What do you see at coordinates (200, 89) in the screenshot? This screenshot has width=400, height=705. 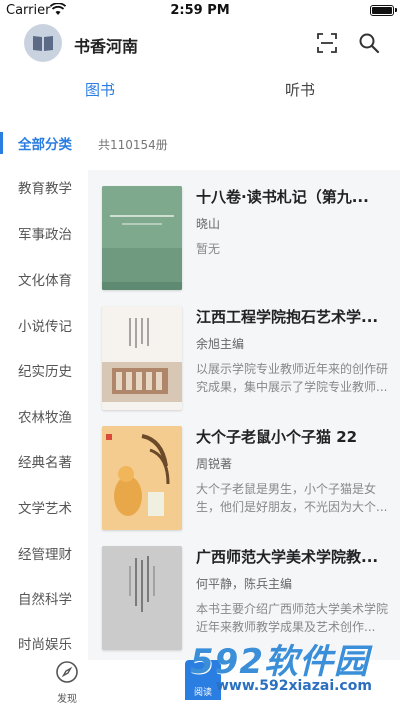 I see `tab-bar: 图书 听书` at bounding box center [200, 89].